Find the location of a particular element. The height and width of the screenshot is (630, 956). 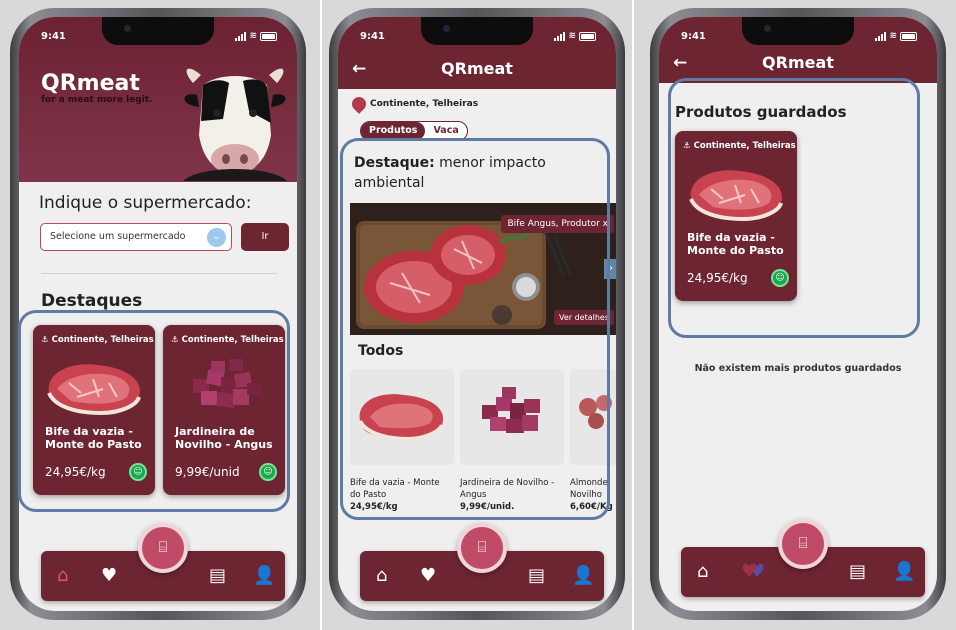

store-location: Continente, Telheiras is located at coordinates (414, 104).